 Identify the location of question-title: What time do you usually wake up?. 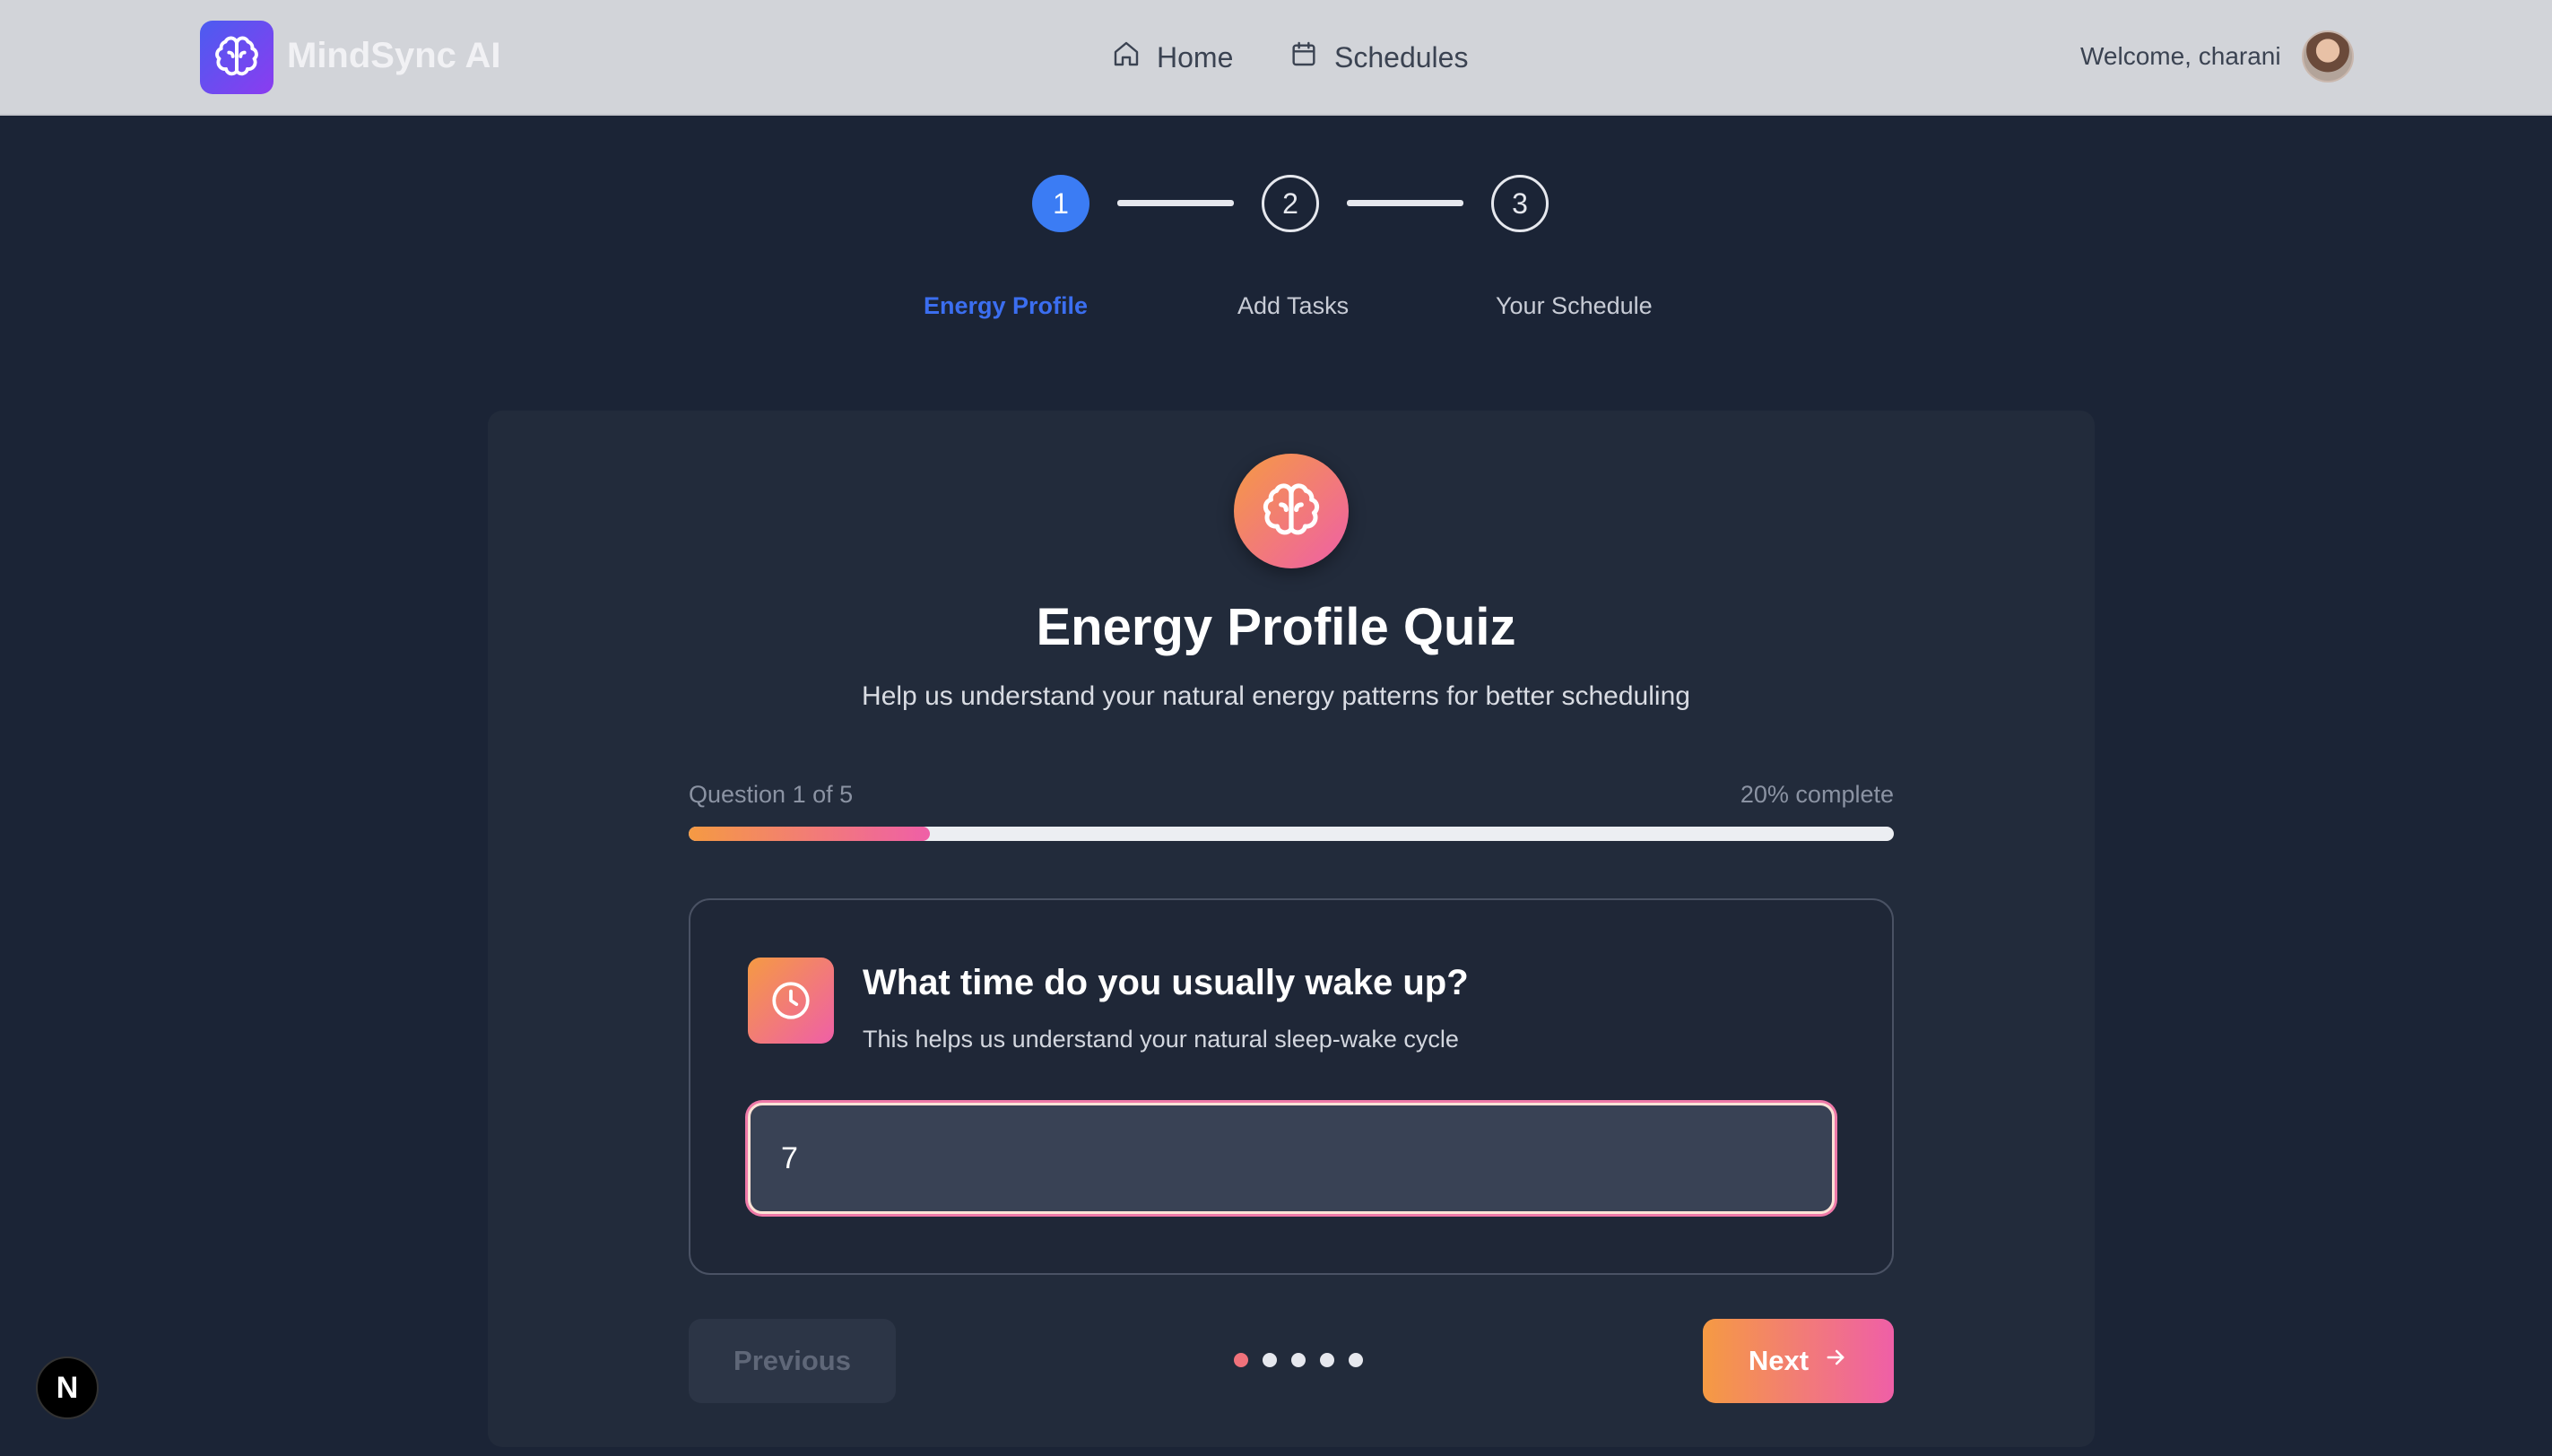
(1166, 983).